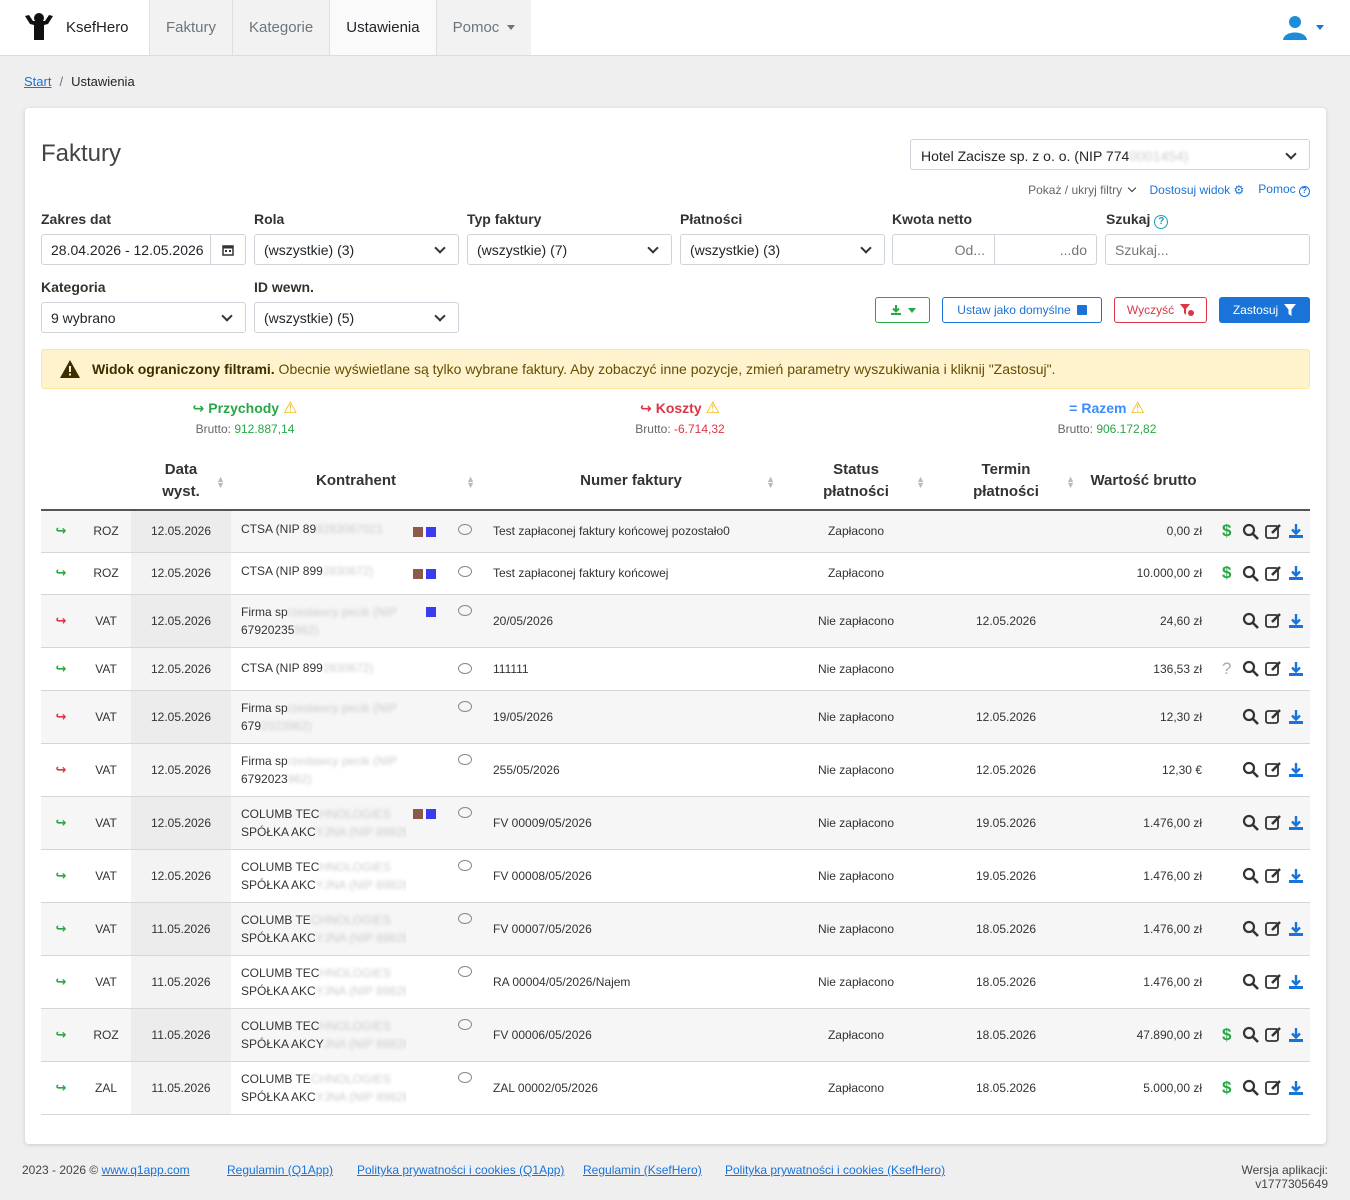 The width and height of the screenshot is (1350, 1200). I want to click on tab-pomoc: Pomoc, so click(483, 27).